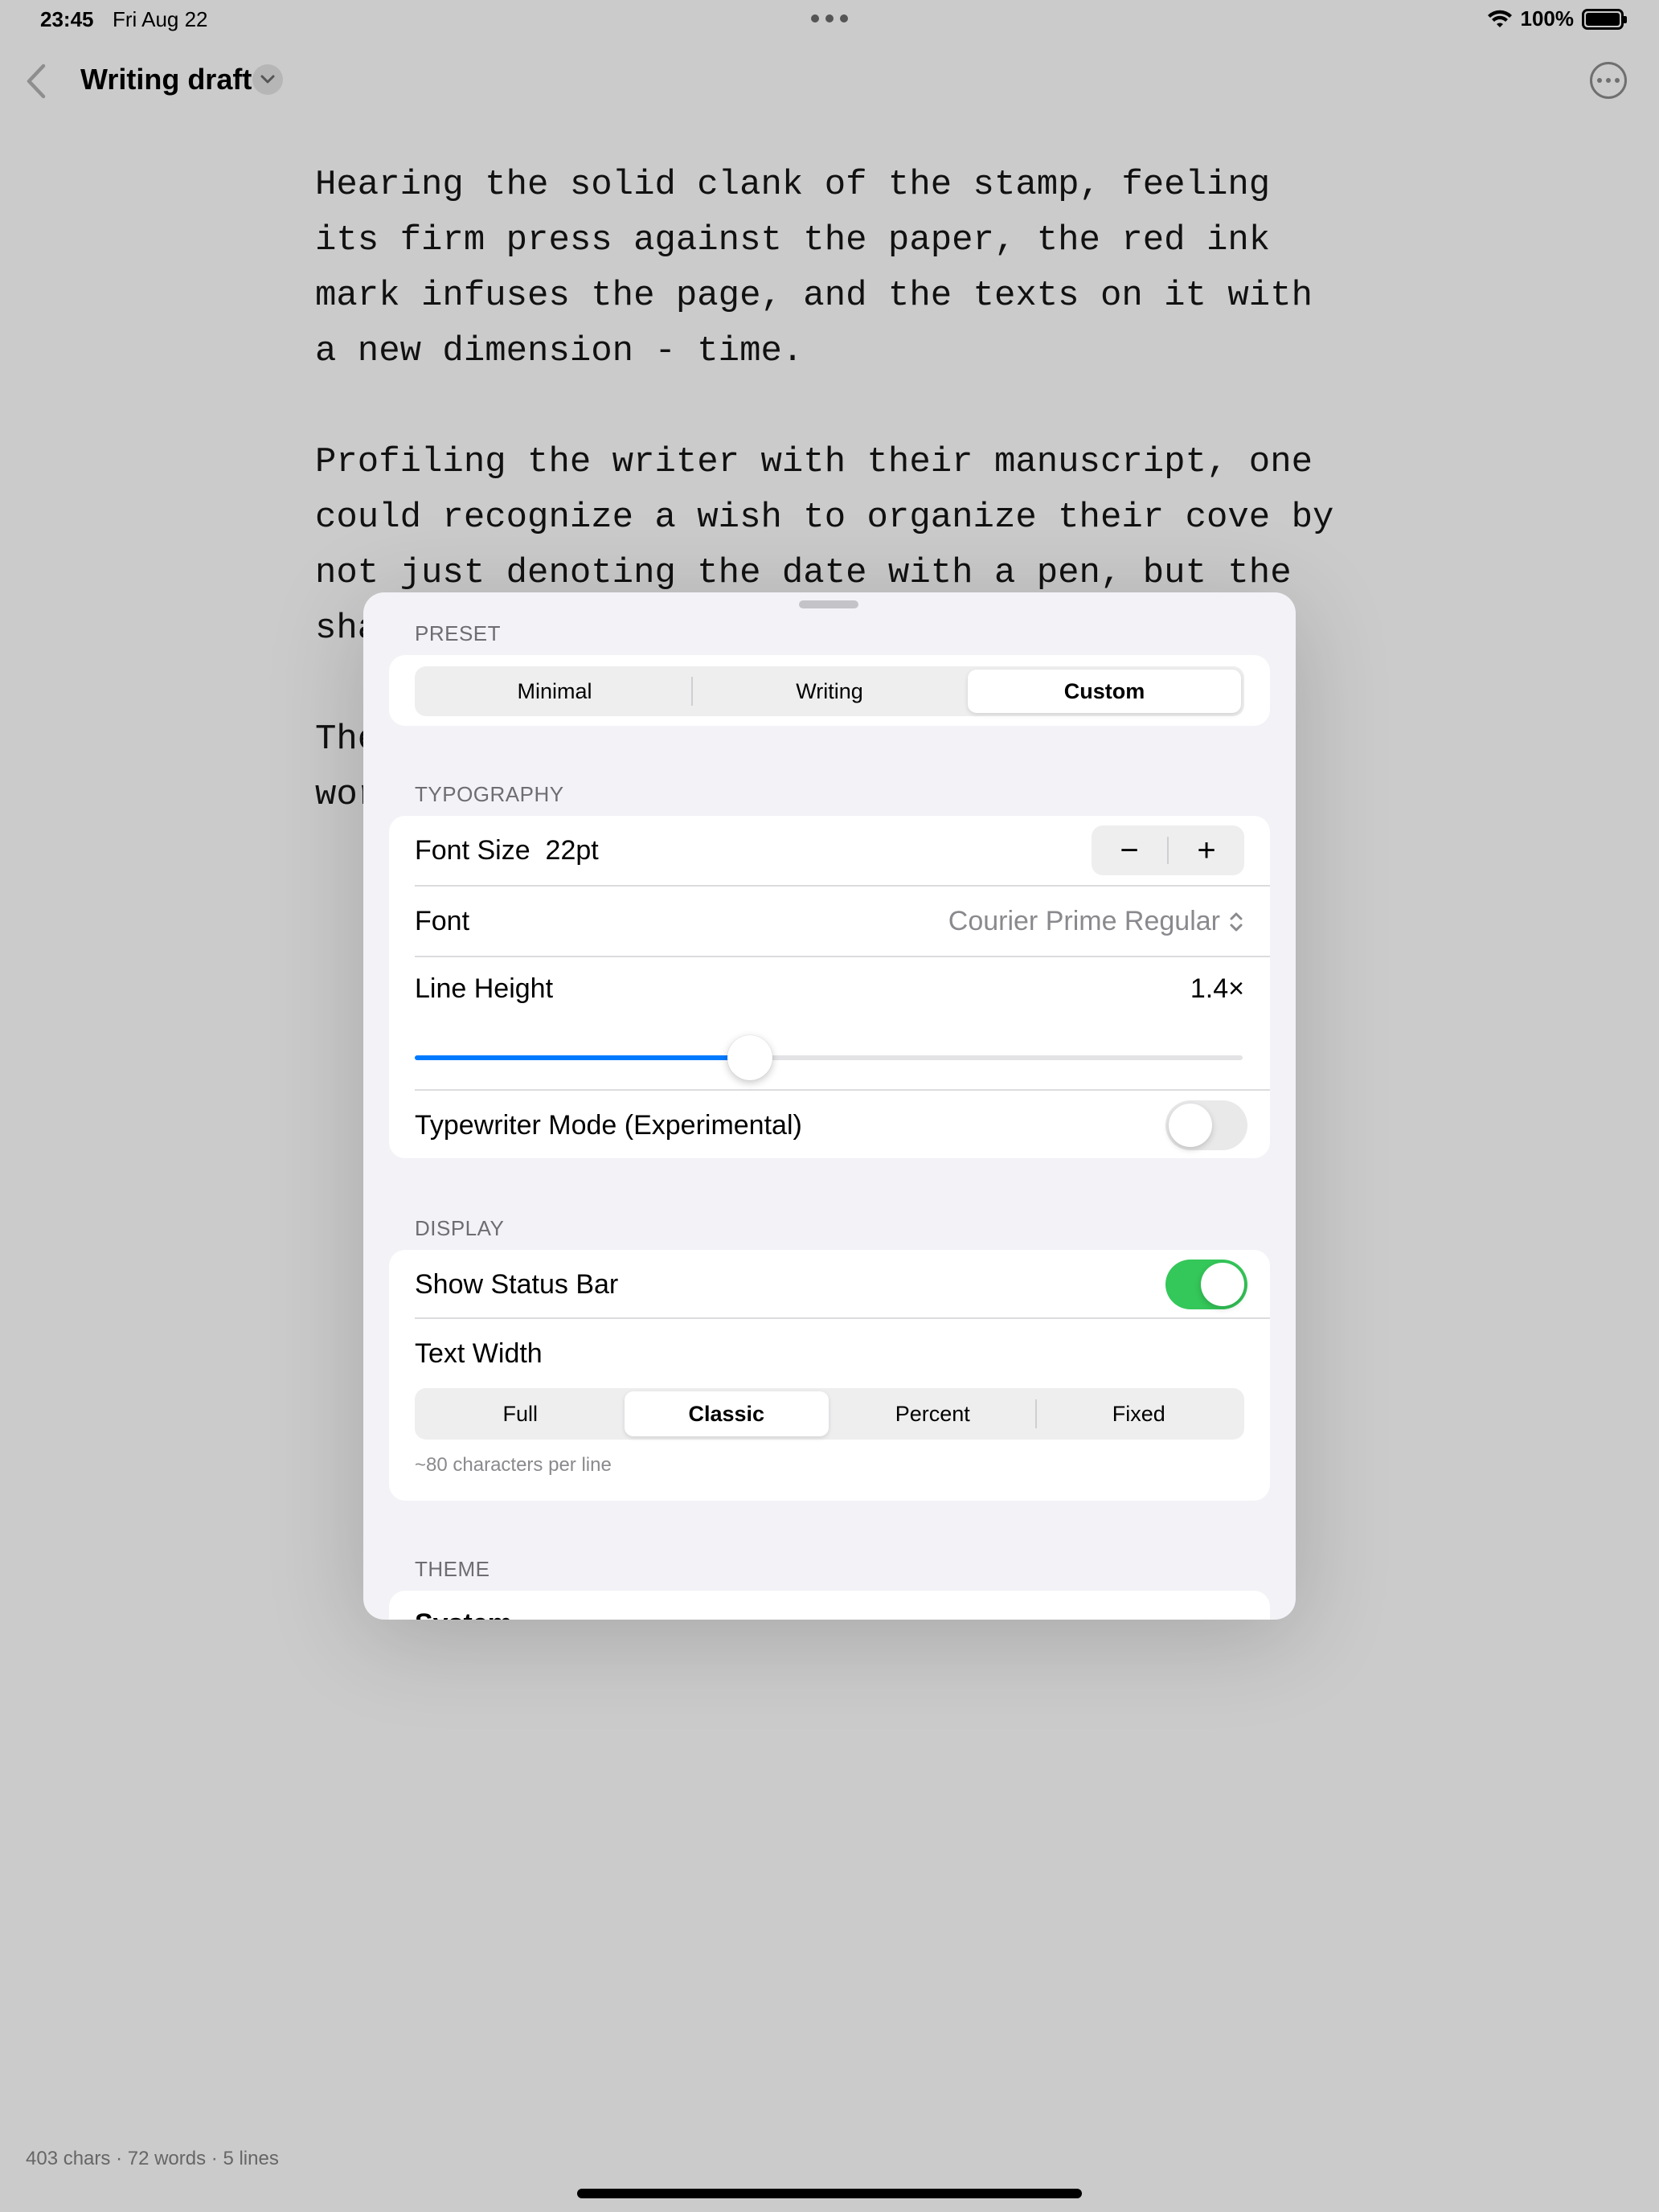  Describe the element at coordinates (829, 921) in the screenshot. I see `font-row: Font Courier Prime Regular` at that location.